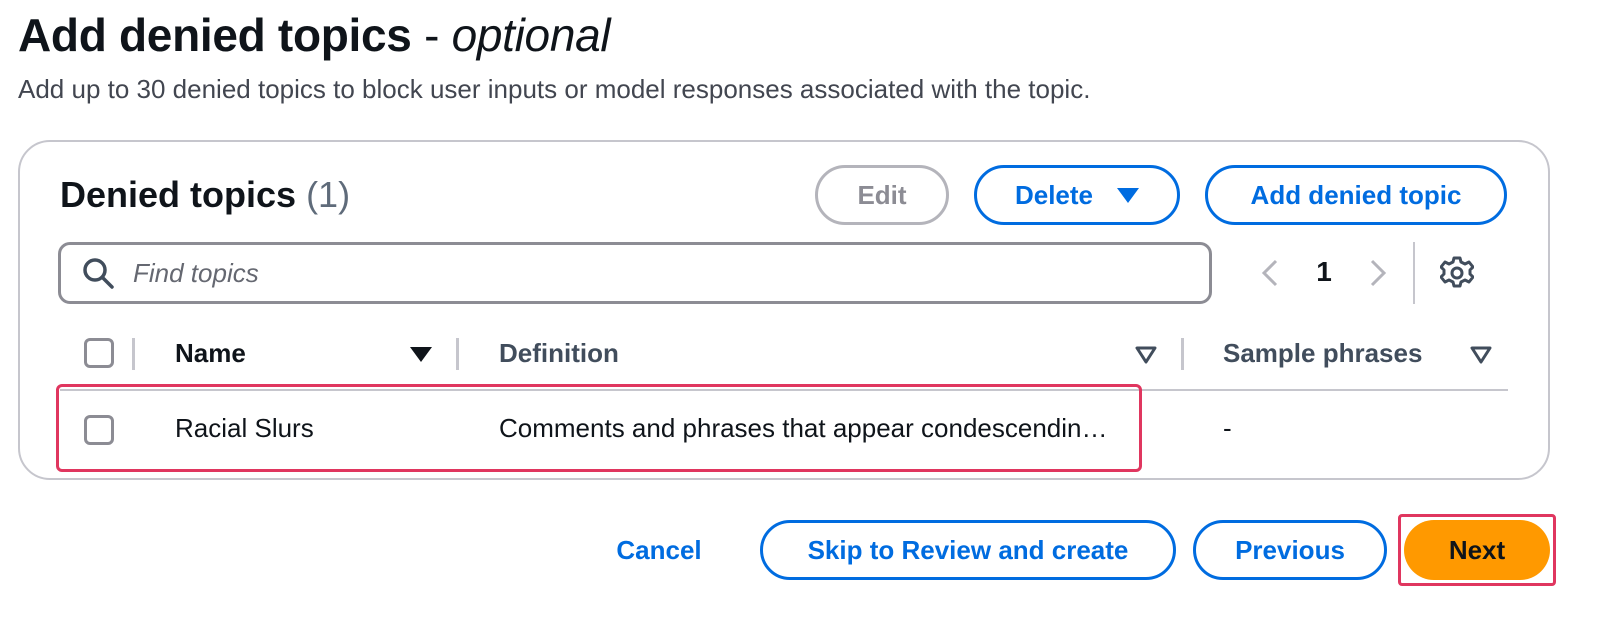 This screenshot has height=622, width=1620. Describe the element at coordinates (1128, 195) in the screenshot. I see `caret-down-icon` at that location.